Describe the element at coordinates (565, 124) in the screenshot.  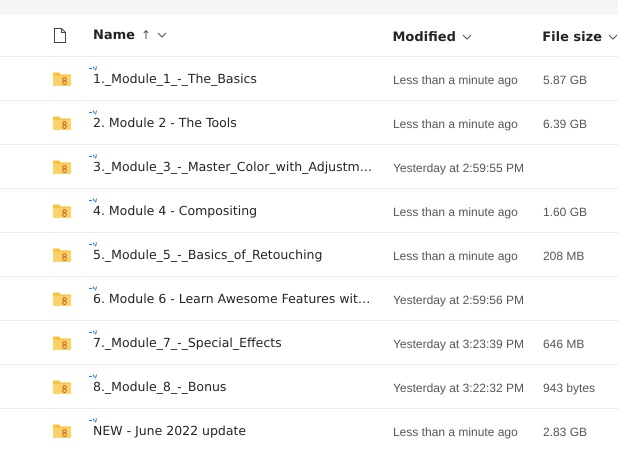
I see `file-size: 6.39 GB` at that location.